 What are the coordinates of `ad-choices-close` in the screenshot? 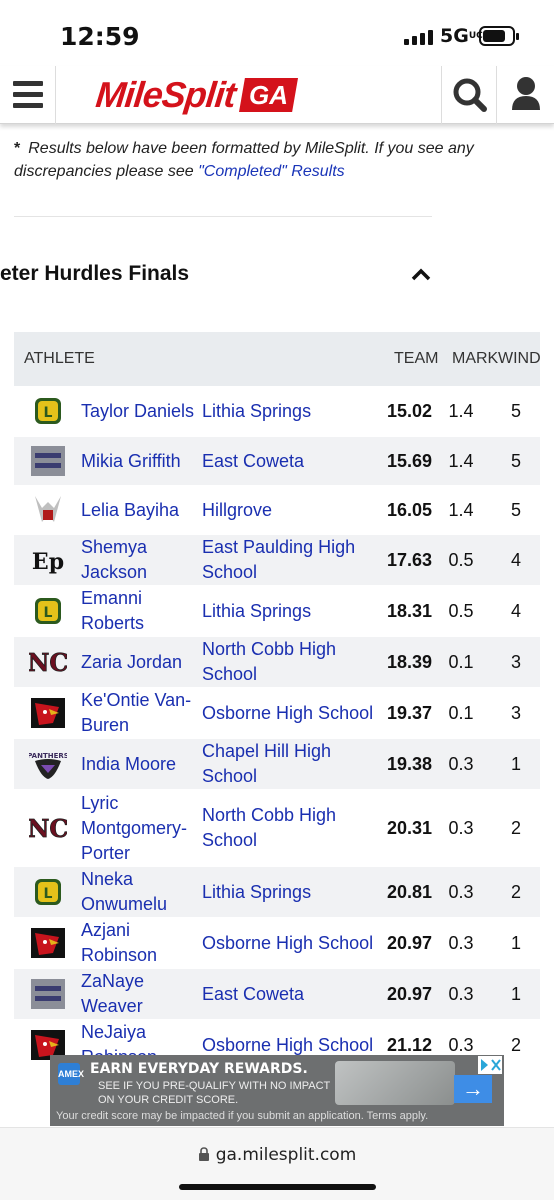 It's located at (490, 1065).